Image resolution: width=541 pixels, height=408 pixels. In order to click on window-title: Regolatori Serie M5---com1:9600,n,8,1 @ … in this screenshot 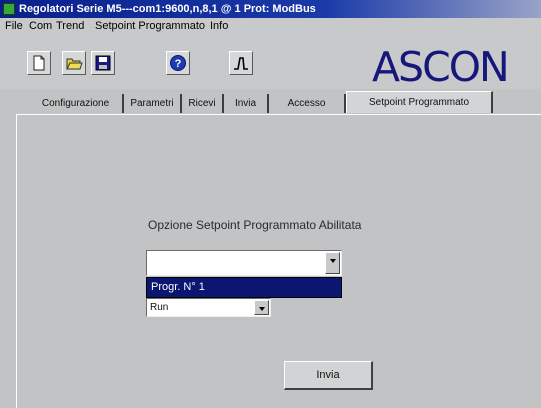, I will do `click(167, 9)`.